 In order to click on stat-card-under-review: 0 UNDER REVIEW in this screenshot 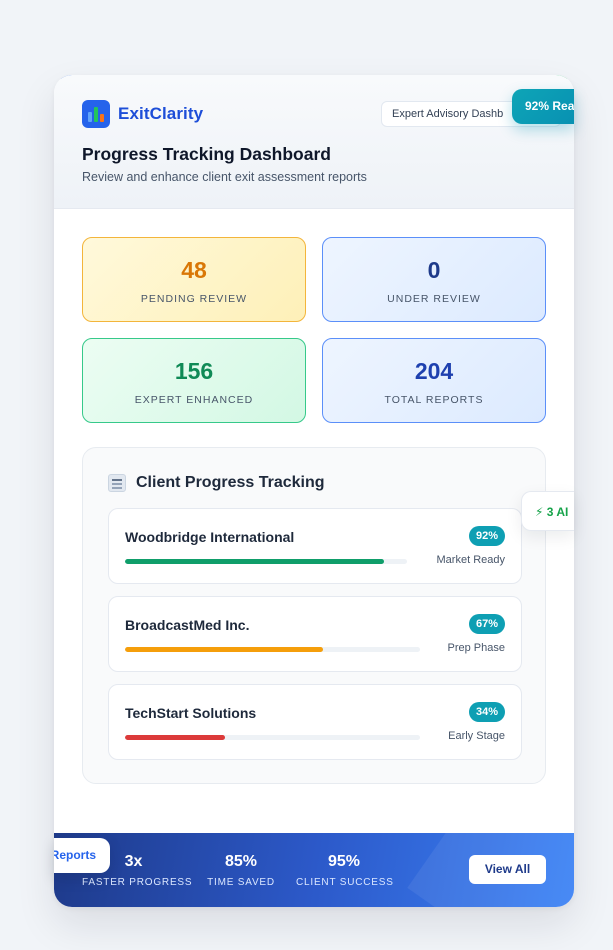, I will do `click(434, 279)`.